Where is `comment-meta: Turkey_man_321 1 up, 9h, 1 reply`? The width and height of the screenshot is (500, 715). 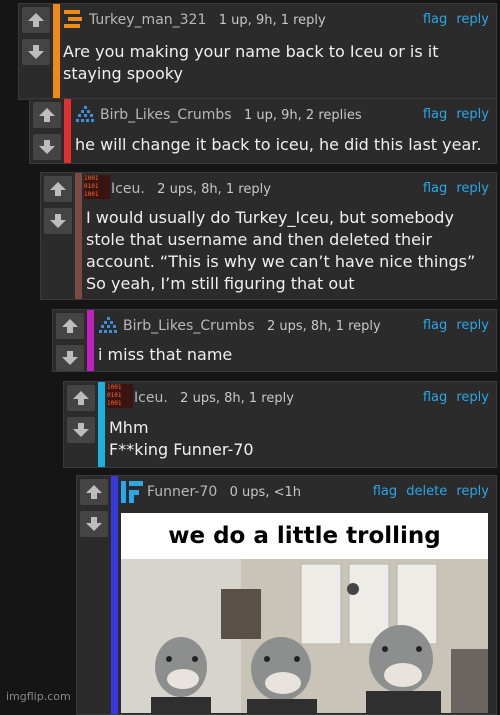 comment-meta: Turkey_man_321 1 up, 9h, 1 reply is located at coordinates (207, 20).